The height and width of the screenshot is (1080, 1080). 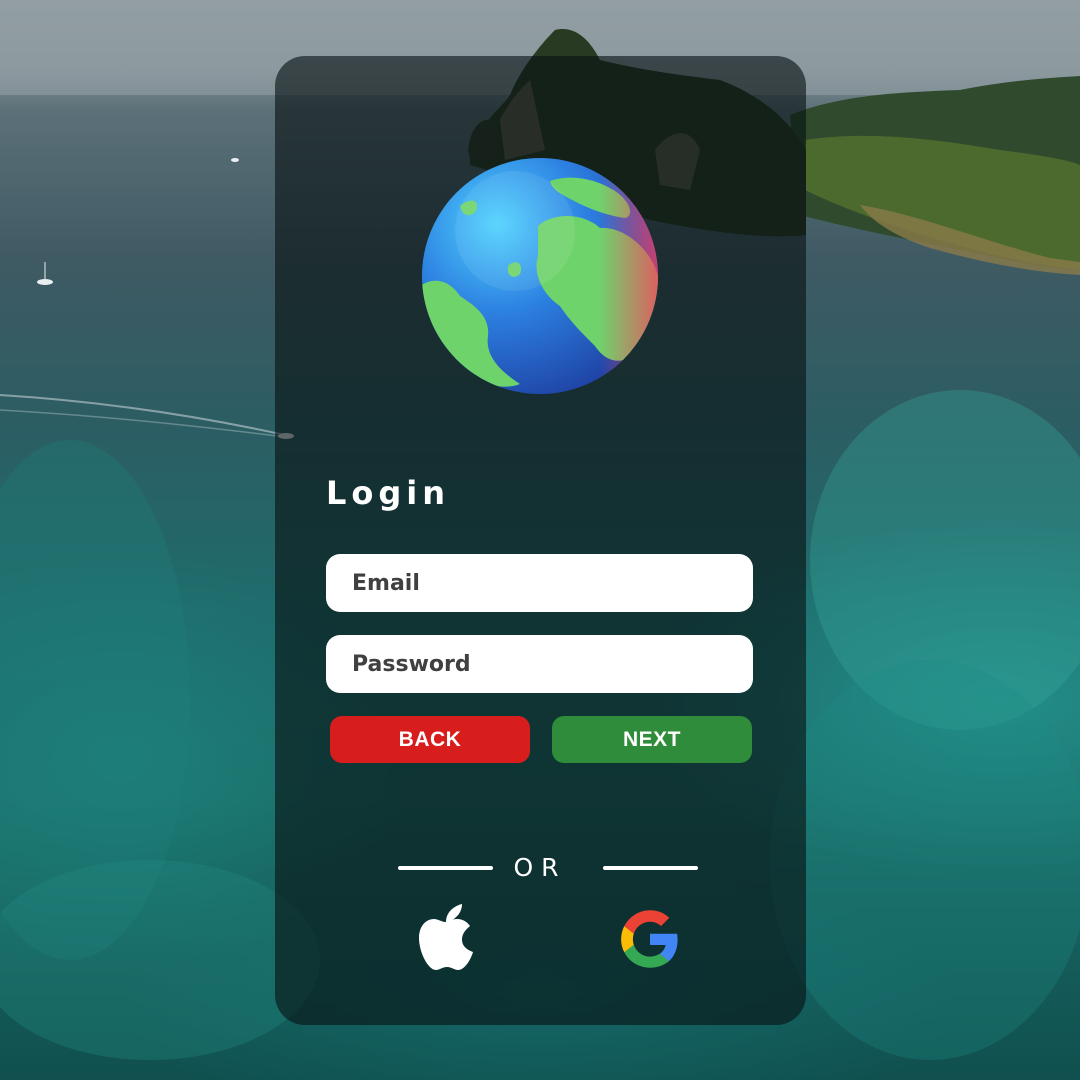 What do you see at coordinates (539, 664) in the screenshot?
I see `password-field` at bounding box center [539, 664].